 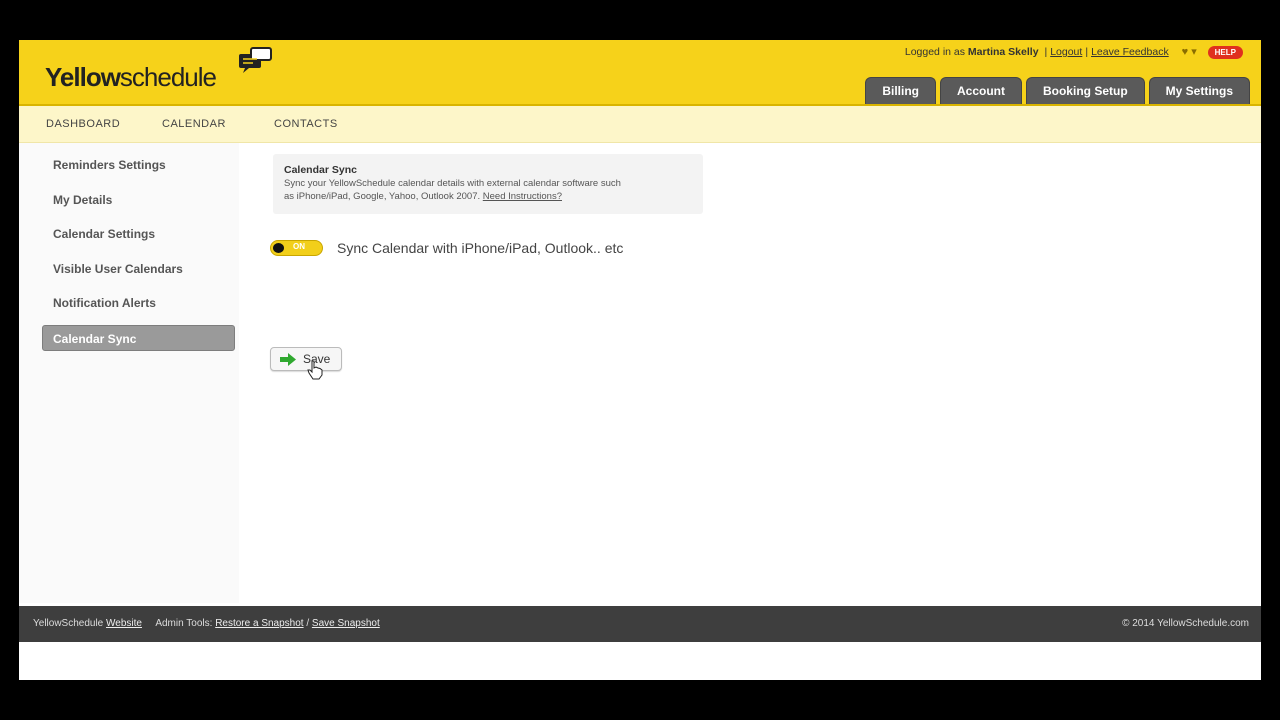 I want to click on tab-billing: Billing, so click(x=900, y=90).